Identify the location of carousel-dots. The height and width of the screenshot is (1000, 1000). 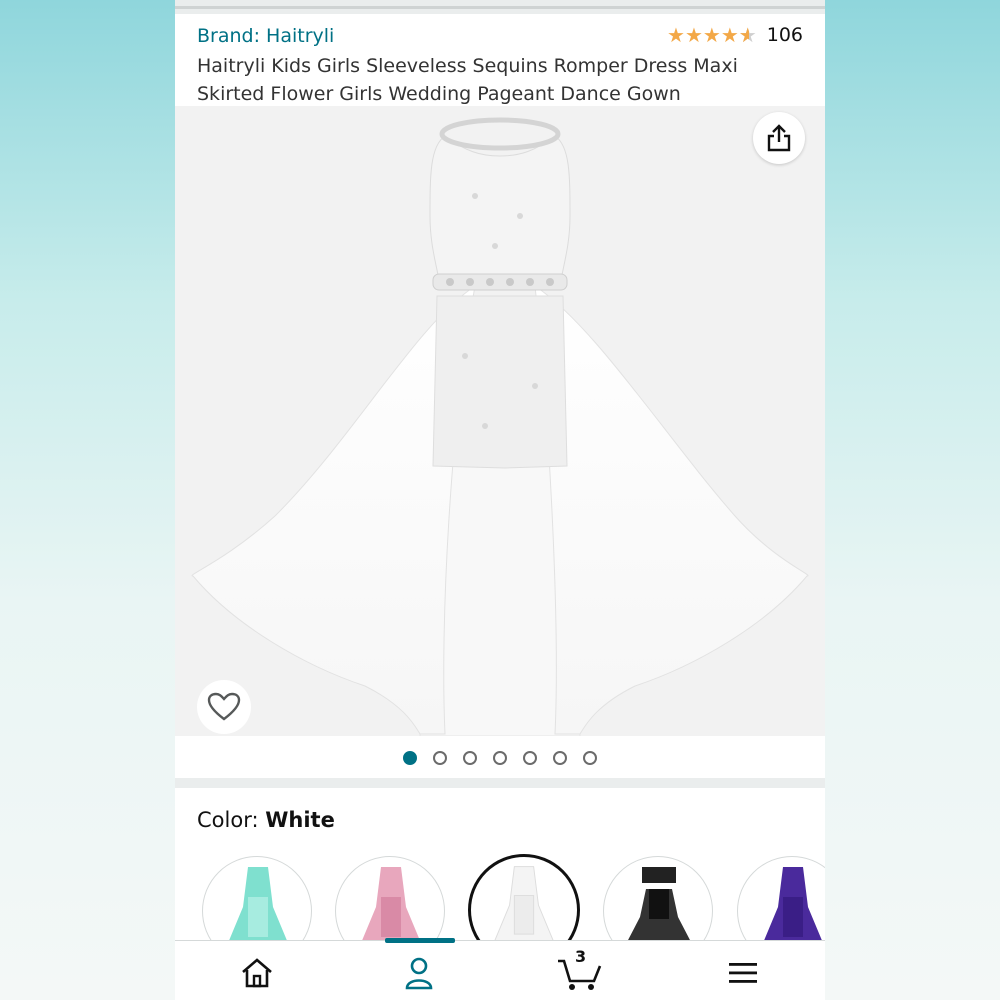
(500, 758).